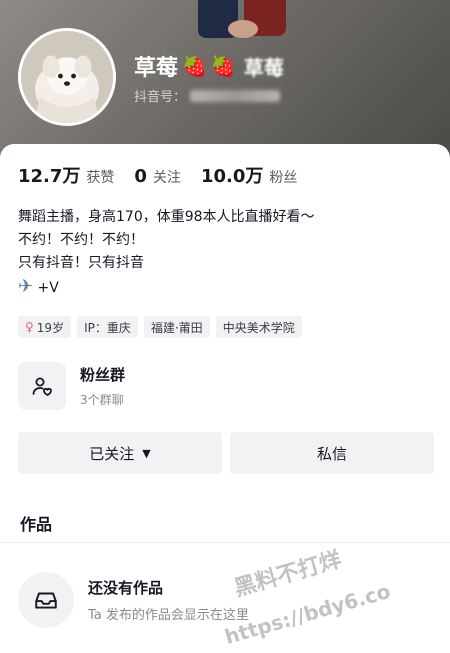 The image size is (450, 653). Describe the element at coordinates (140, 176) in the screenshot. I see `stat-value: 0` at that location.